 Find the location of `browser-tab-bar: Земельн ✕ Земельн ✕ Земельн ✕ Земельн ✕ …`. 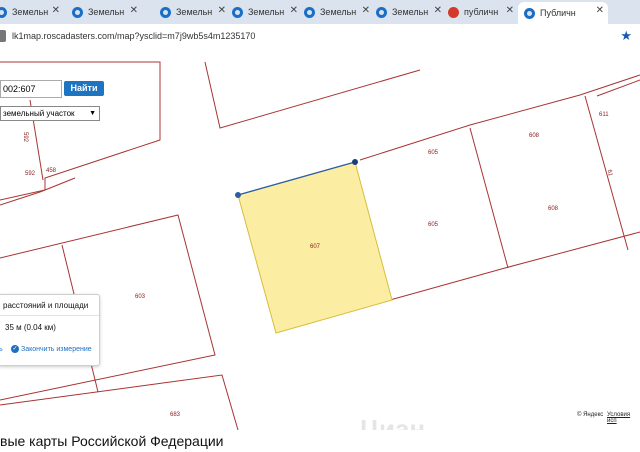

browser-tab-bar: Земельн ✕ Земельн ✕ Земельн ✕ Земельн ✕ … is located at coordinates (320, 12).